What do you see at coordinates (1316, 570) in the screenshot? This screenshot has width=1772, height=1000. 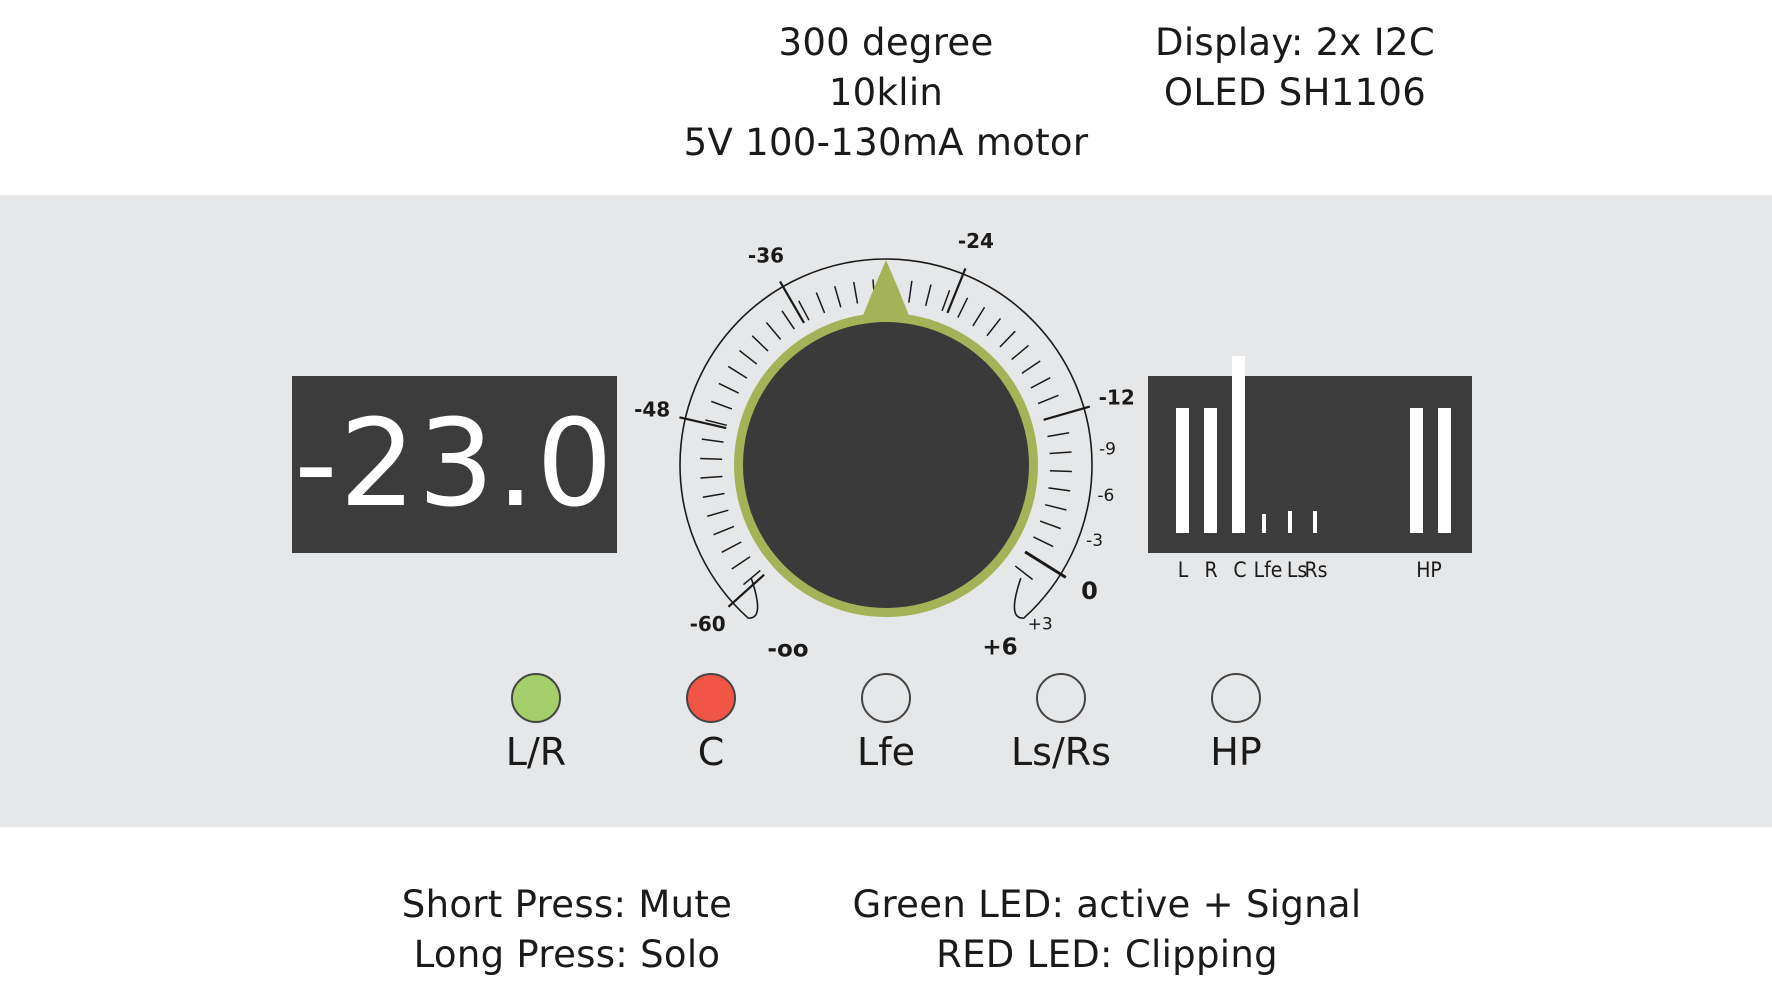 I see `meter-channel-label: Rs` at bounding box center [1316, 570].